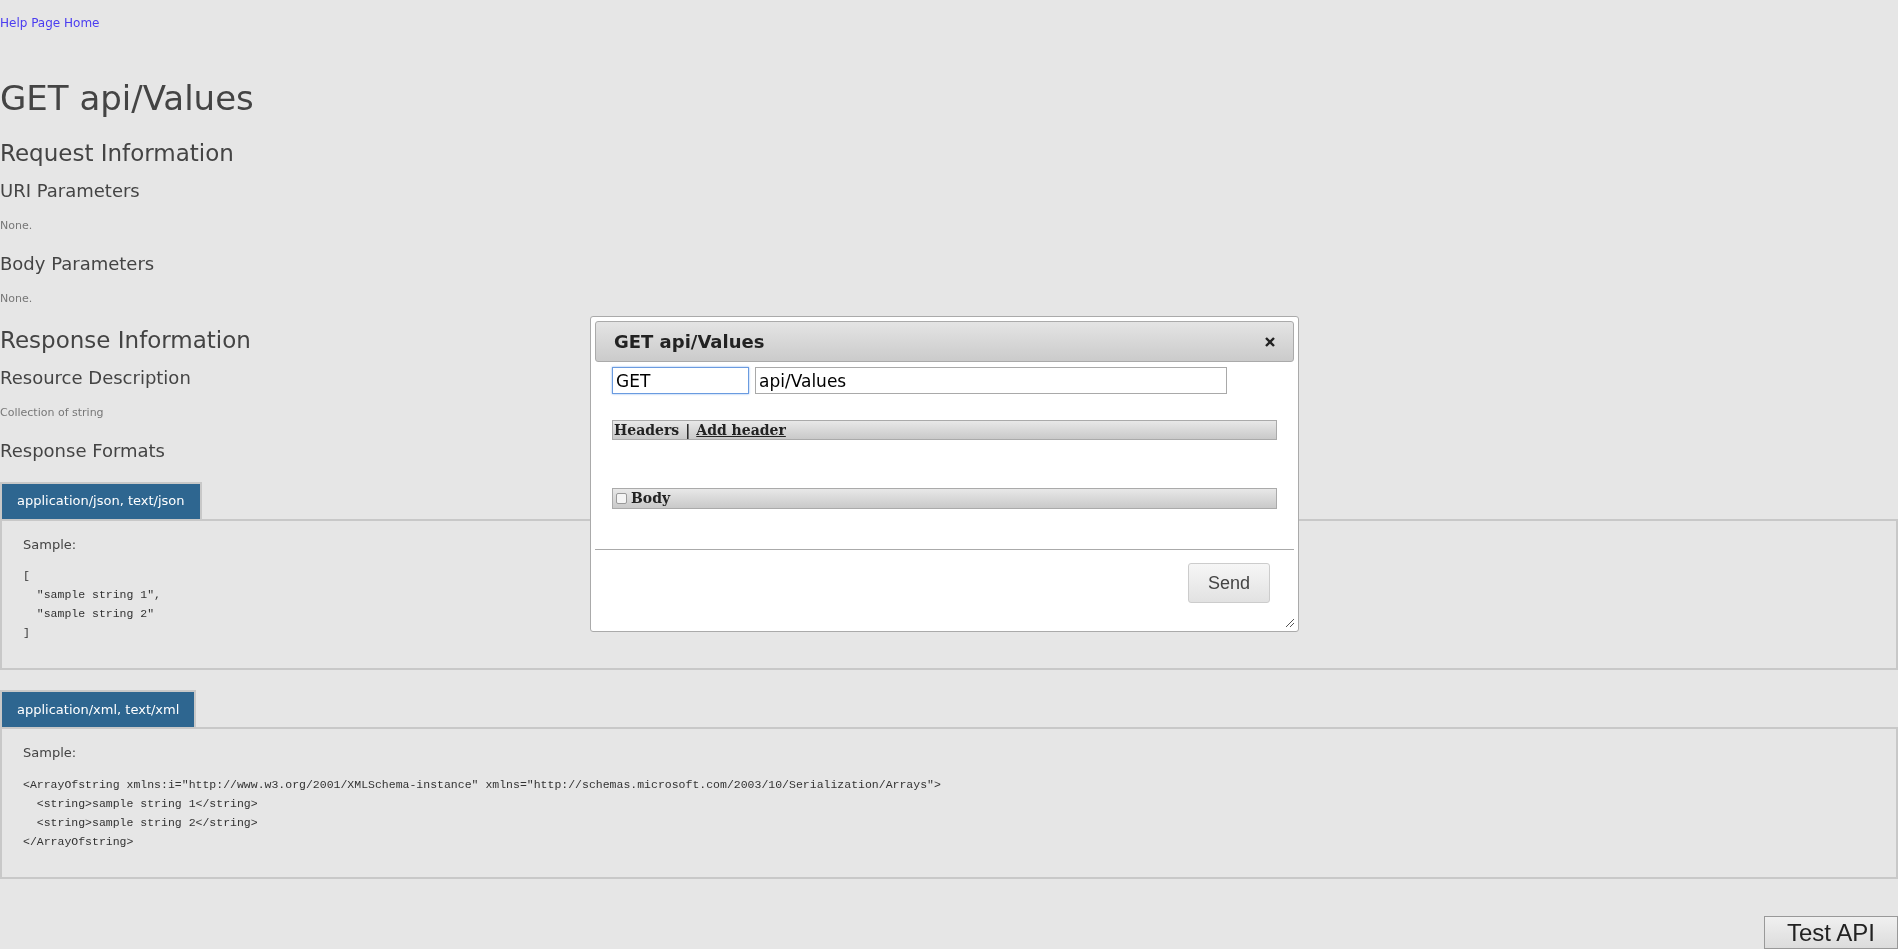 The height and width of the screenshot is (949, 1898). I want to click on subsection-heading: Body Parameters, so click(77, 263).